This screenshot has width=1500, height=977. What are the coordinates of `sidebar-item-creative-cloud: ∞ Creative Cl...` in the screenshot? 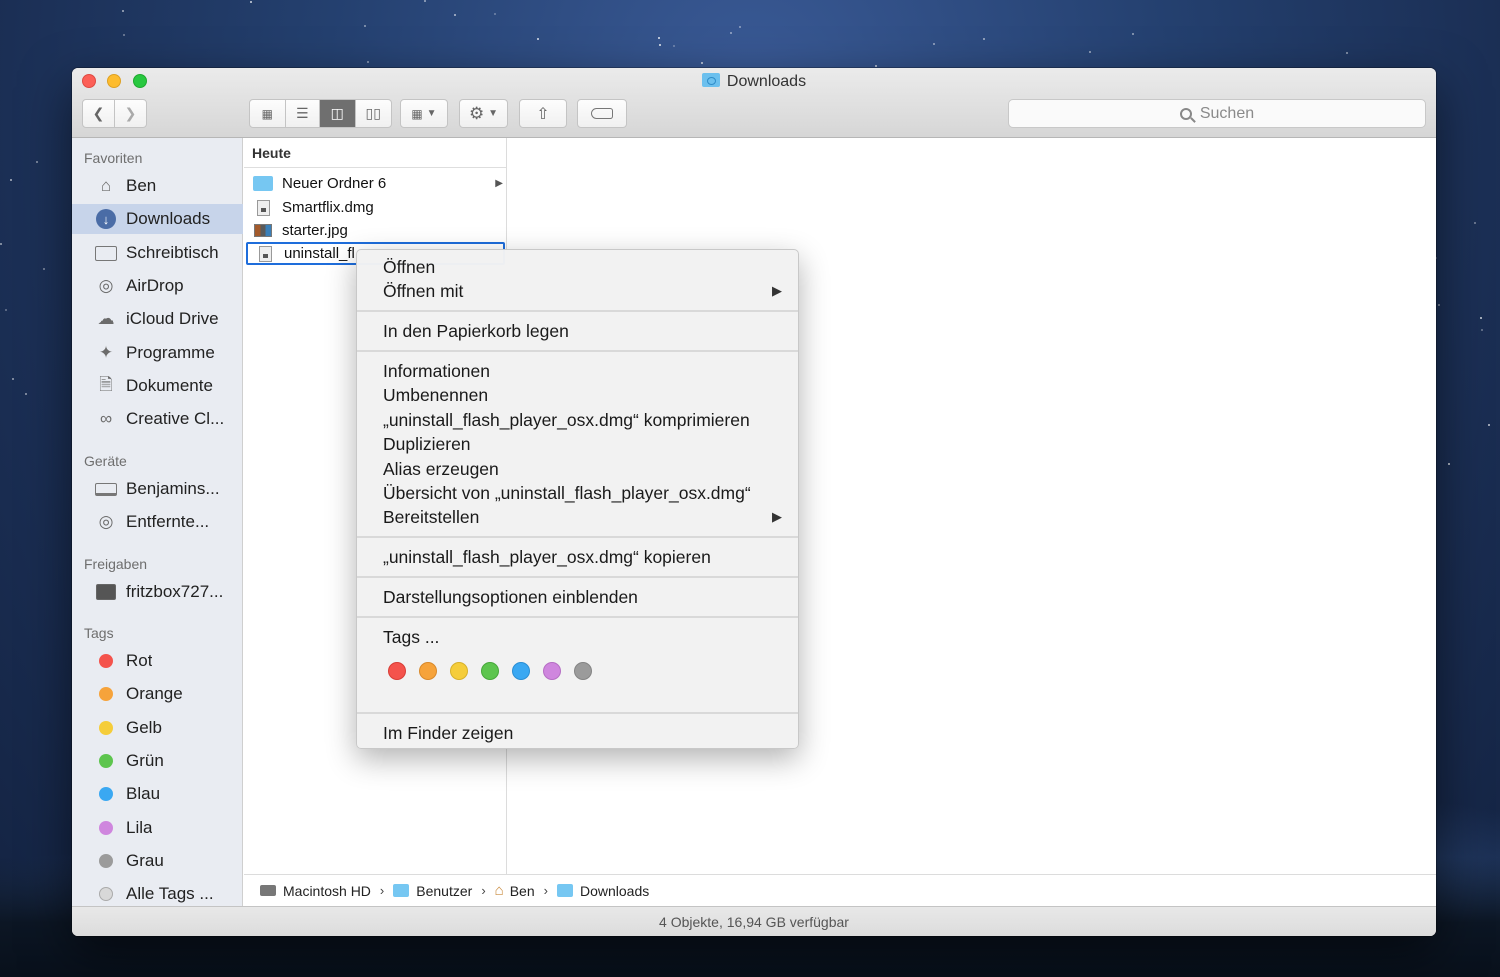 It's located at (157, 419).